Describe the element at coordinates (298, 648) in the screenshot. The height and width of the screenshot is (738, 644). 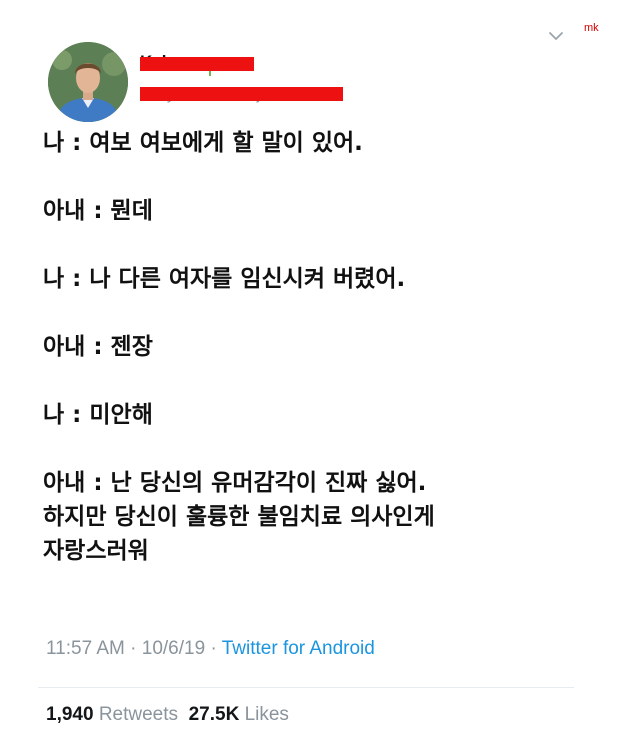
I see `tweet-source-link: Twitter for Android` at that location.